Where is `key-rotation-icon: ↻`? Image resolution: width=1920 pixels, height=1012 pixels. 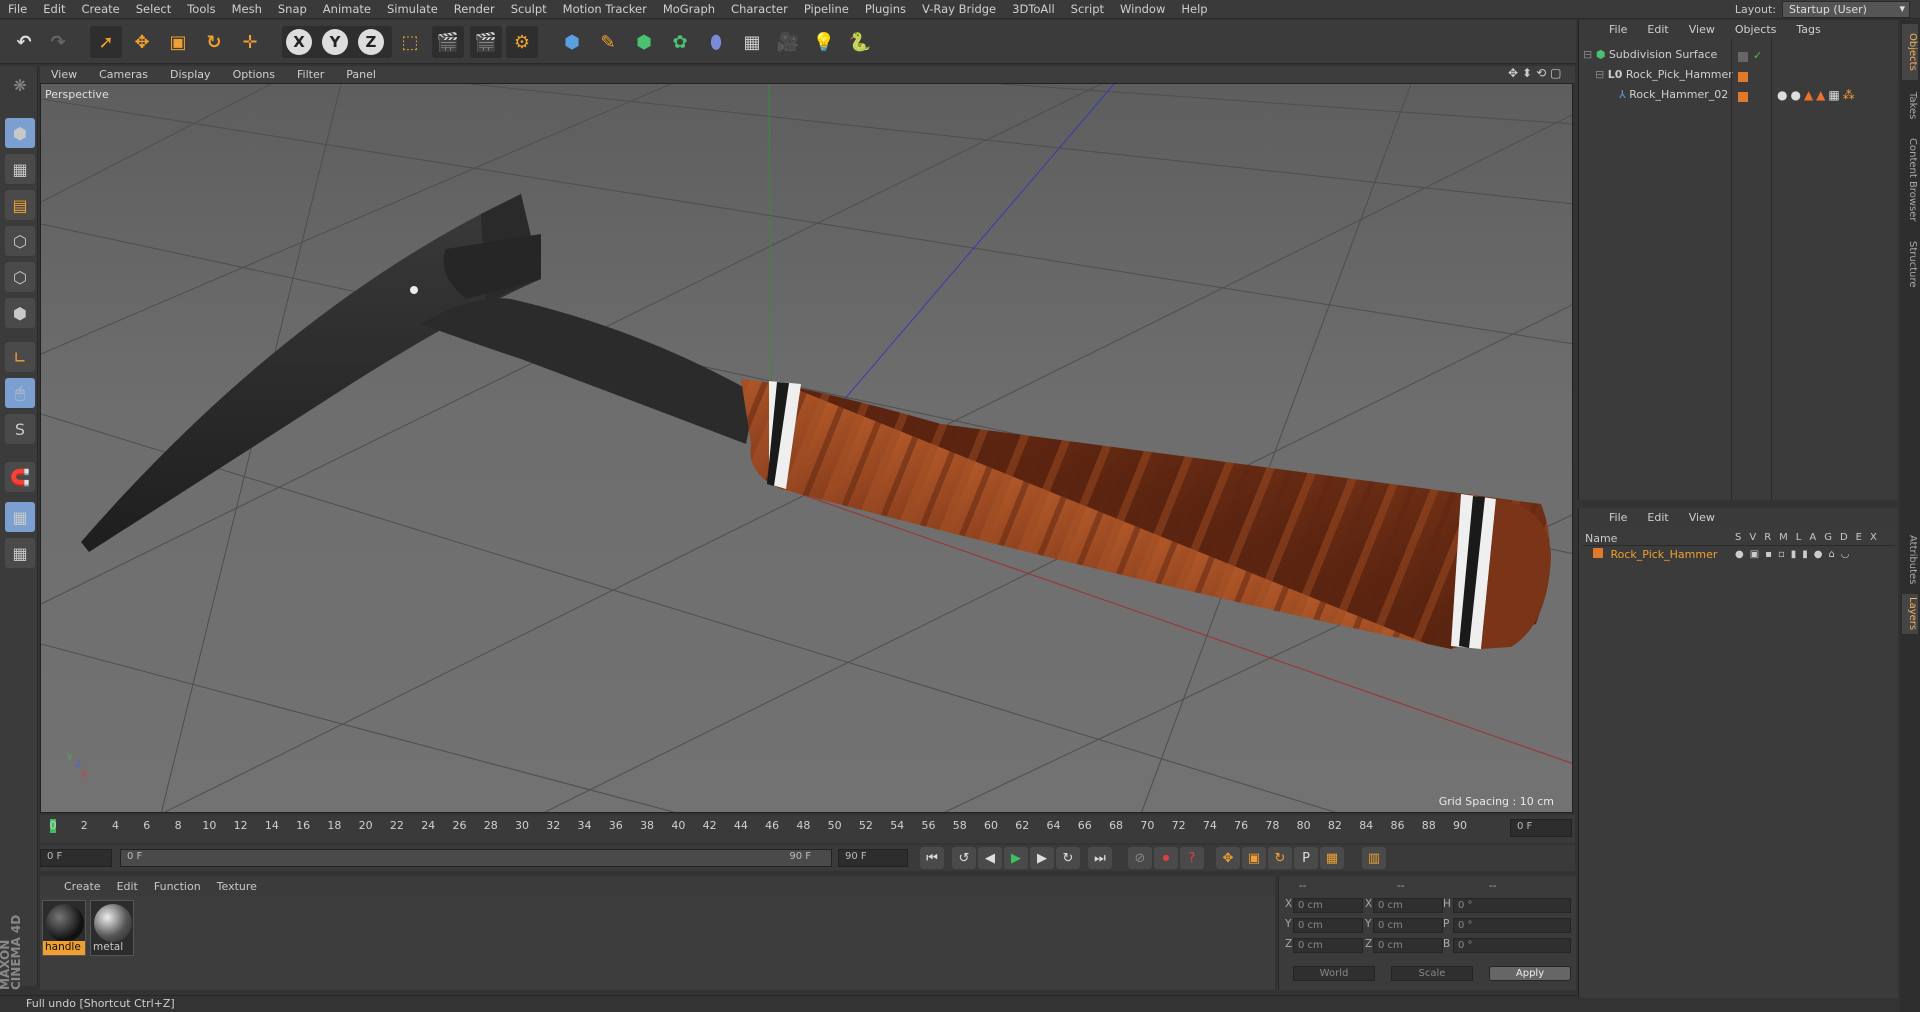 key-rotation-icon: ↻ is located at coordinates (1280, 858).